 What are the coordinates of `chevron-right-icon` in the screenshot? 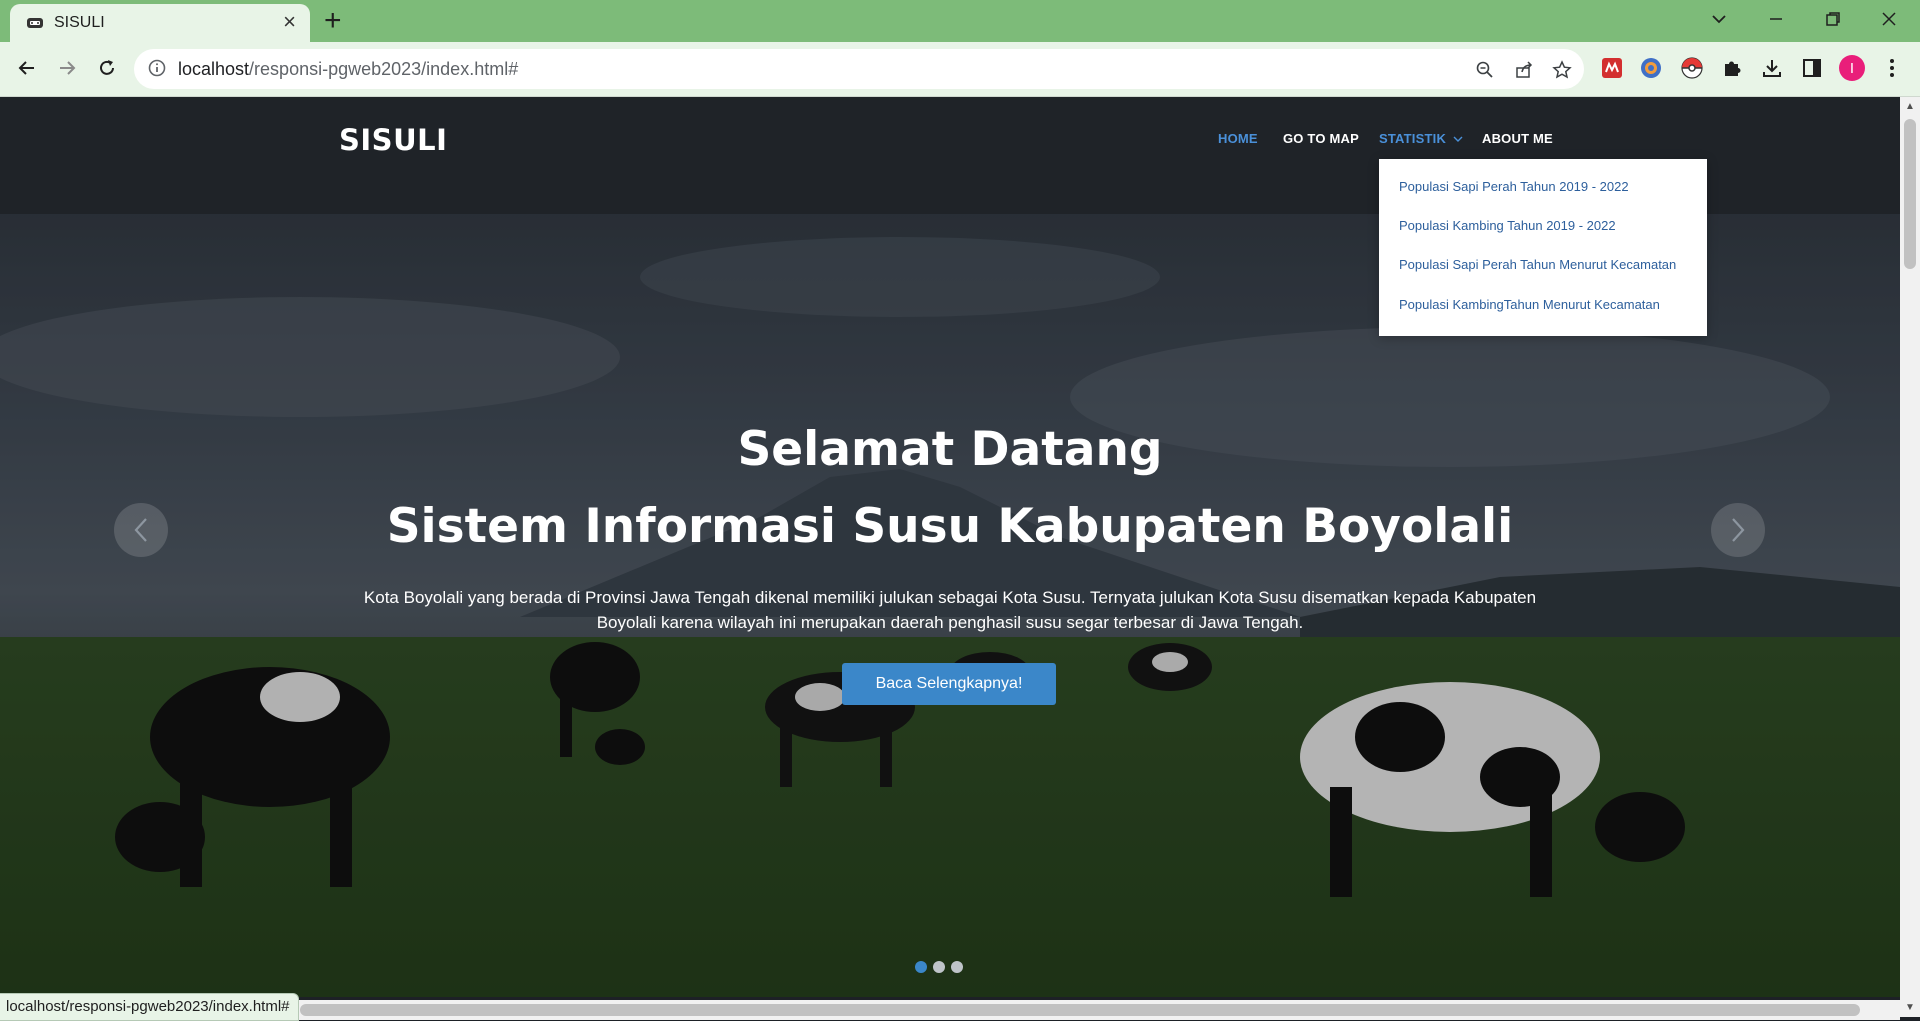 It's located at (1738, 530).